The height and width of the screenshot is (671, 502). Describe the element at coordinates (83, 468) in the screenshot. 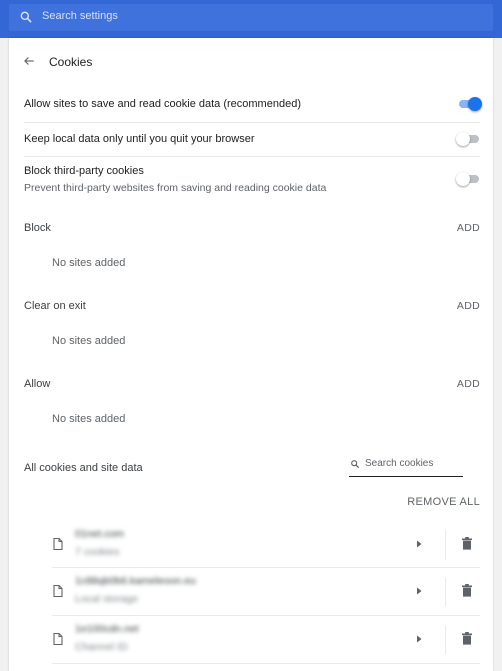

I see `section-title-all-cookies: All cookies and site data` at that location.